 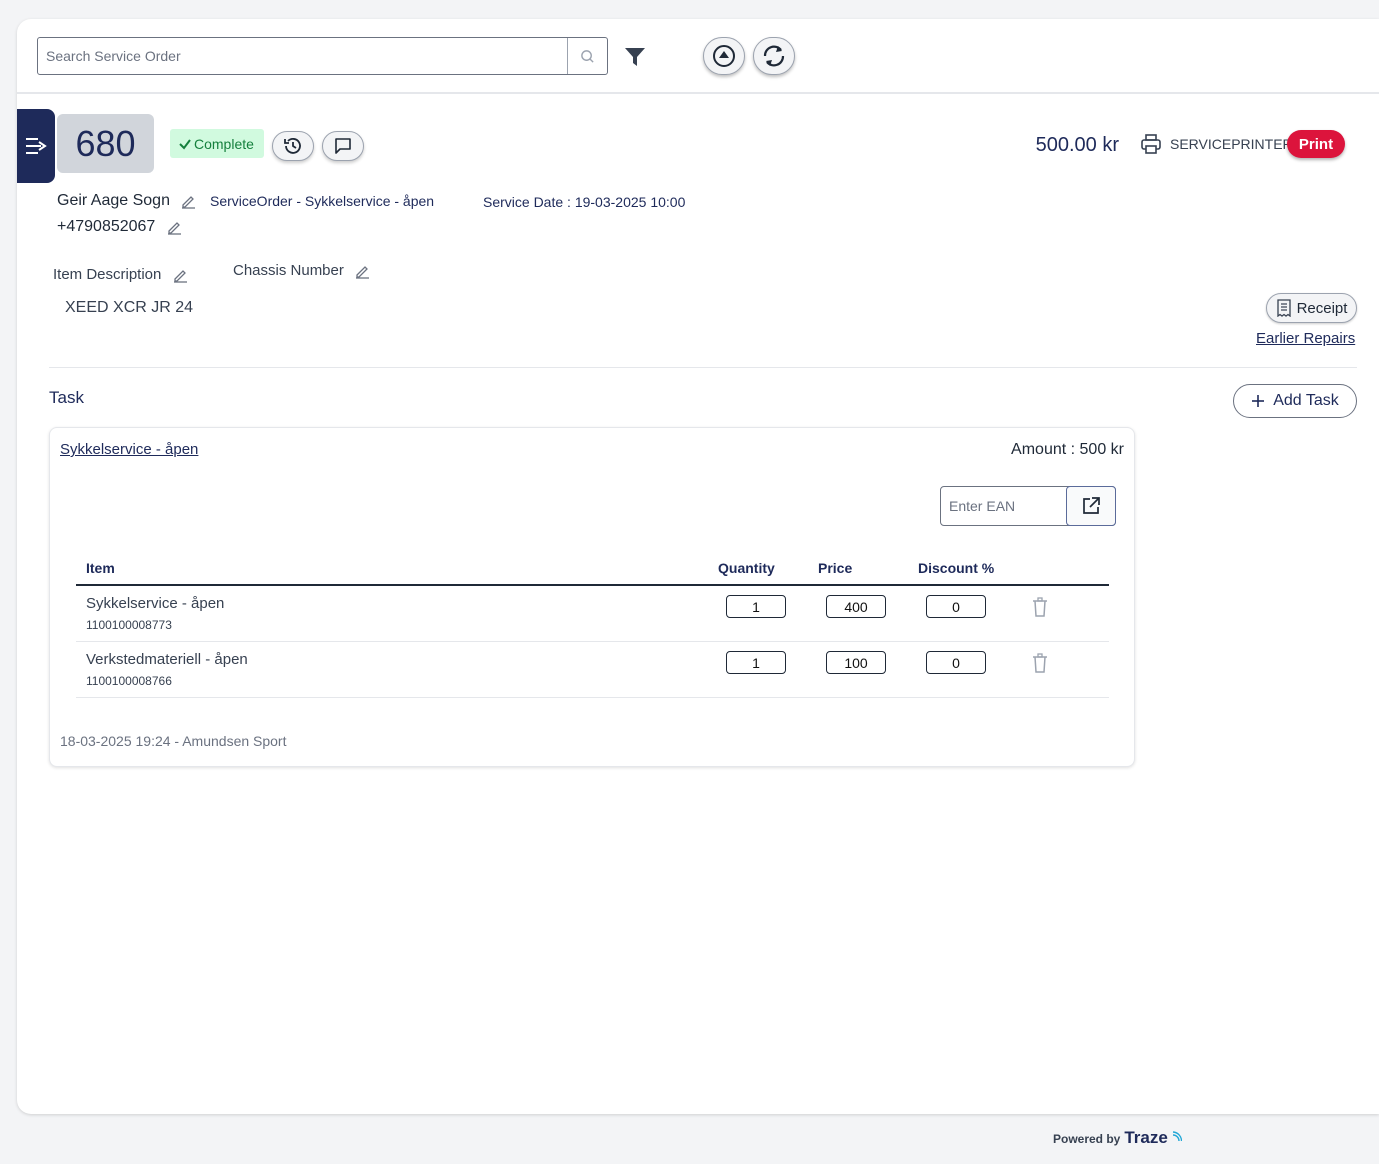 What do you see at coordinates (362, 271) in the screenshot?
I see `edit-chassis-number-icon` at bounding box center [362, 271].